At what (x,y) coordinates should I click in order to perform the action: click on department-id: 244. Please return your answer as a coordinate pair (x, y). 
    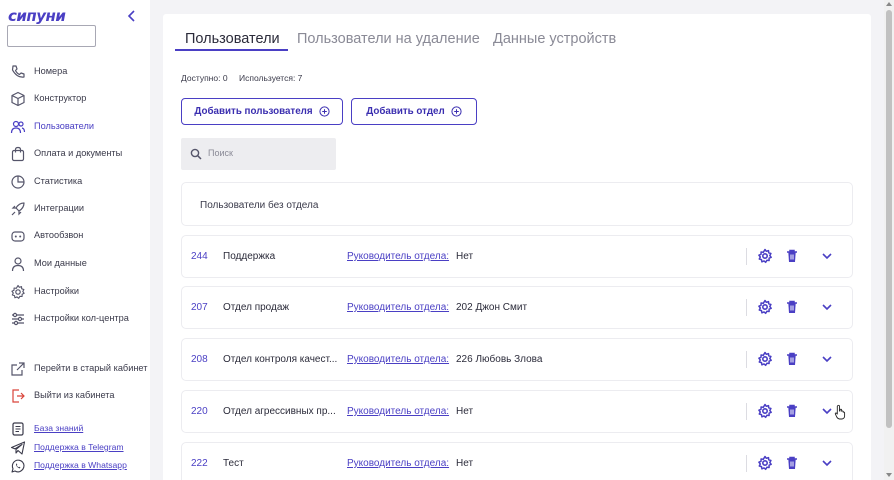
    Looking at the image, I should click on (199, 256).